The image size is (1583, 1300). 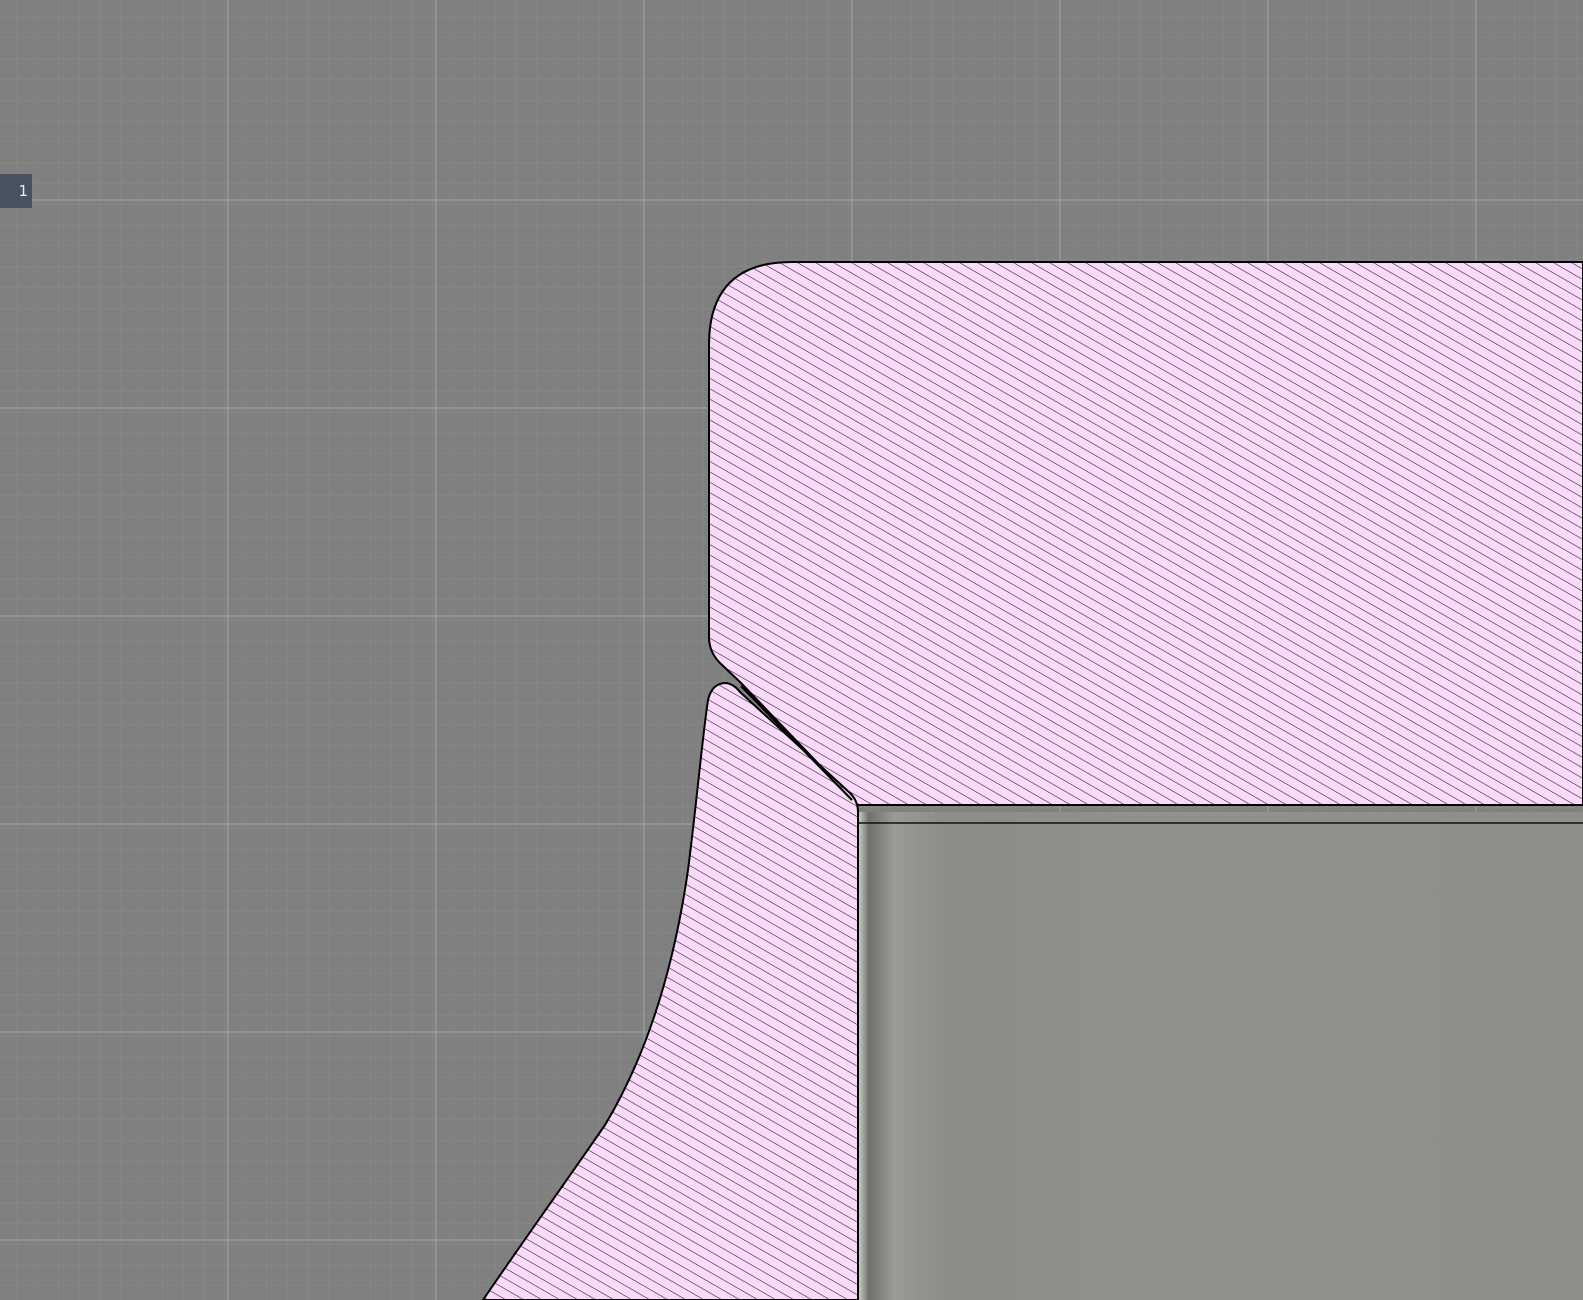 I want to click on view-label-badge: 1, so click(x=16, y=191).